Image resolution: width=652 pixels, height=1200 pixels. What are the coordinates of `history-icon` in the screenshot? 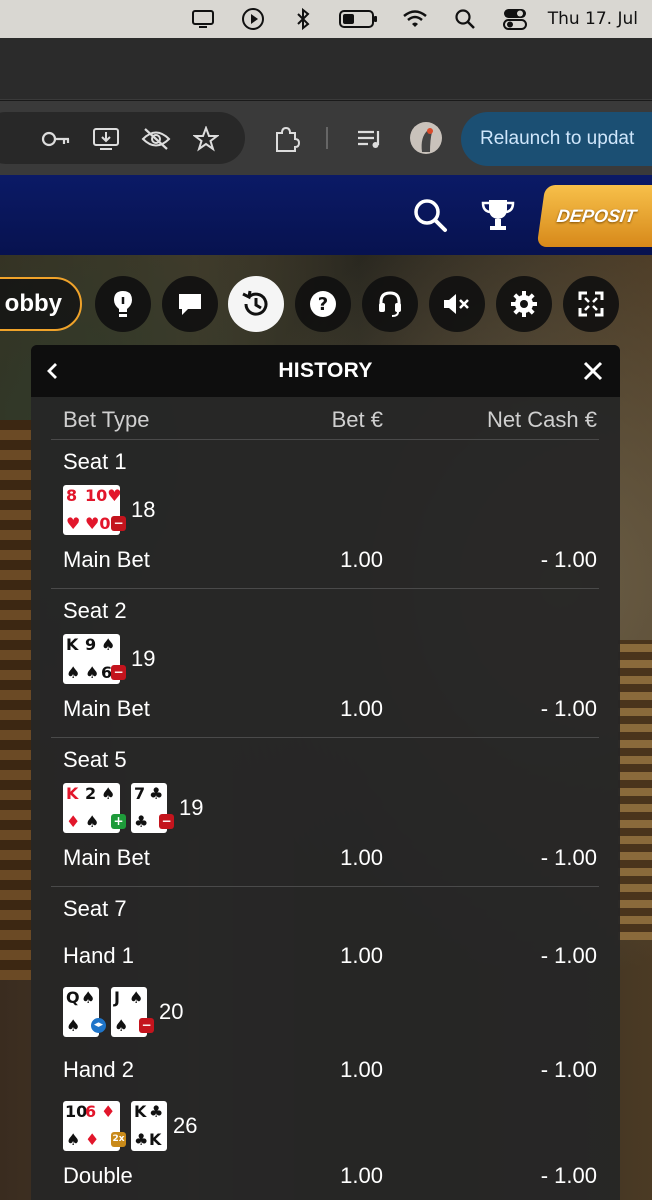 It's located at (256, 304).